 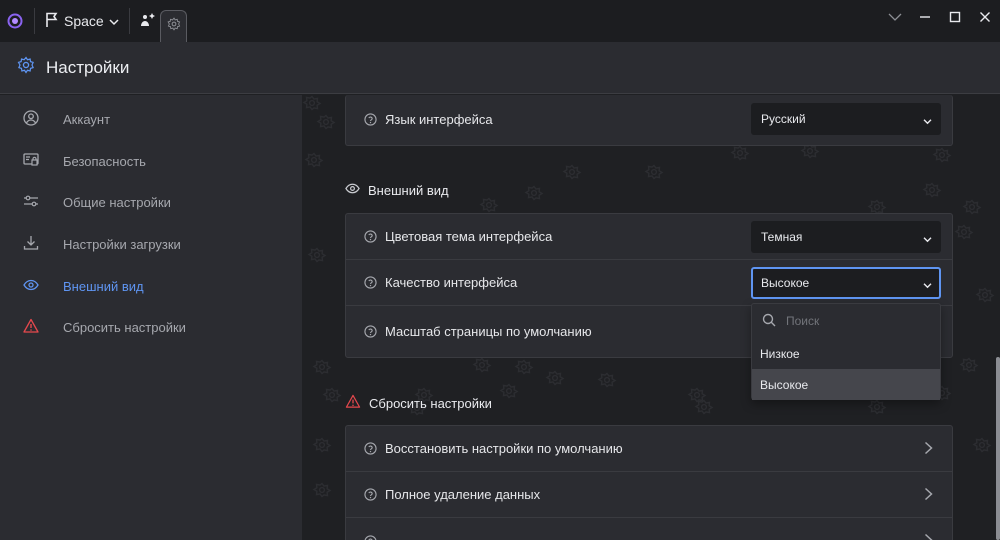 I want to click on sidebar-item-account: Аккаунт, so click(x=151, y=119).